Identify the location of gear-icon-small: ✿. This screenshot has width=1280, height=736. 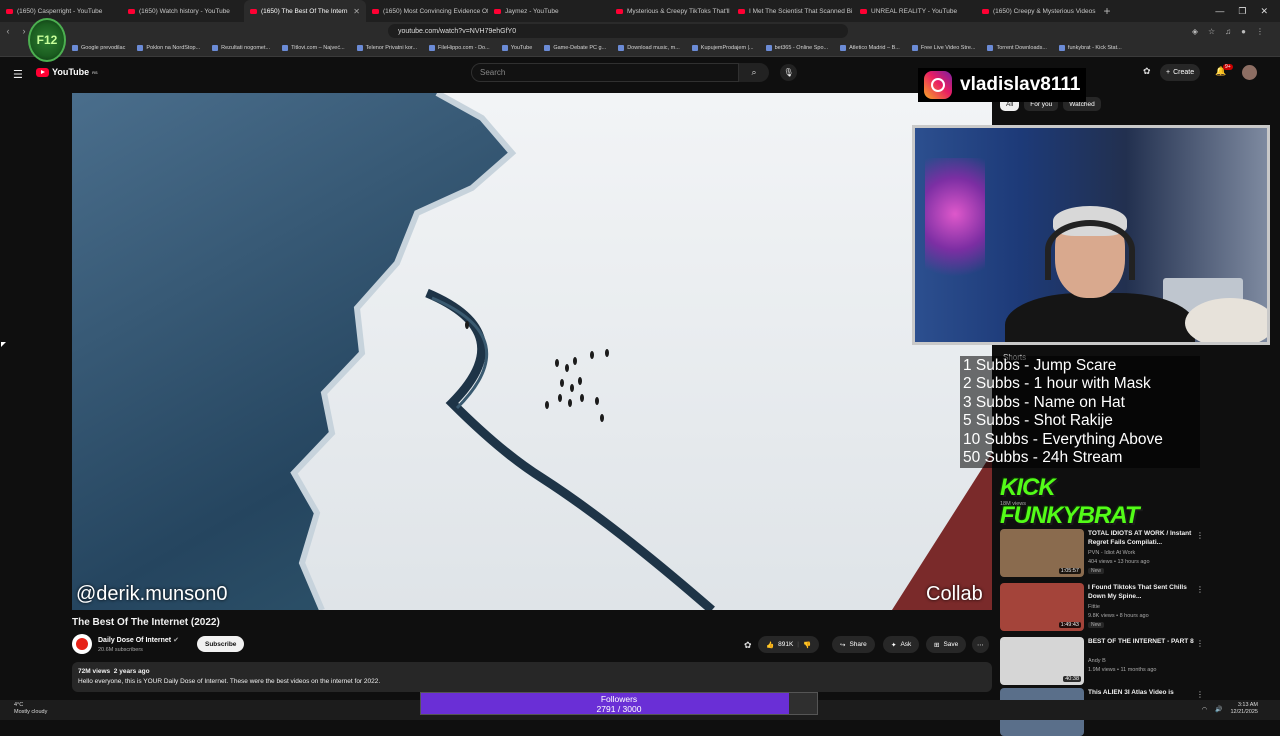
(748, 645).